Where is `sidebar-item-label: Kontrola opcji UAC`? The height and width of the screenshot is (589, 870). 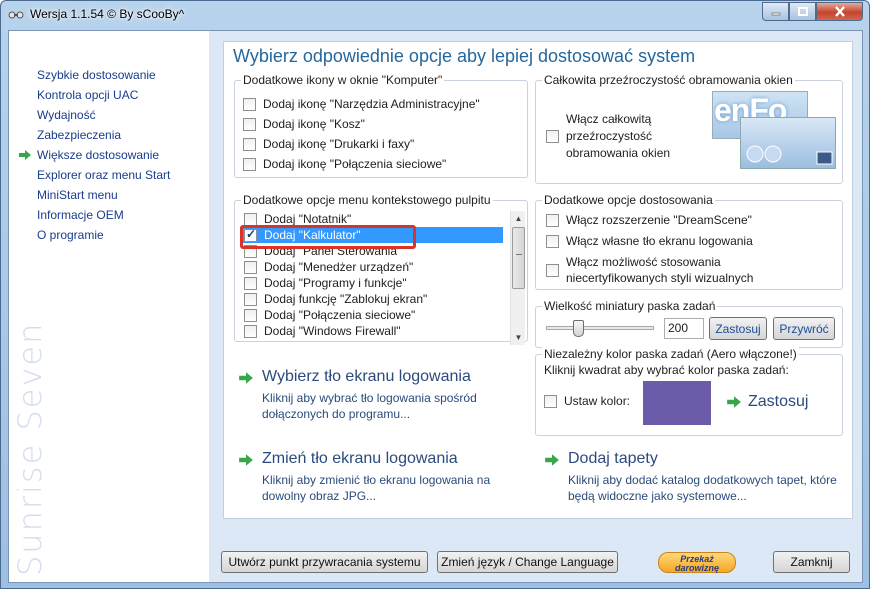 sidebar-item-label: Kontrola opcji UAC is located at coordinates (88, 95).